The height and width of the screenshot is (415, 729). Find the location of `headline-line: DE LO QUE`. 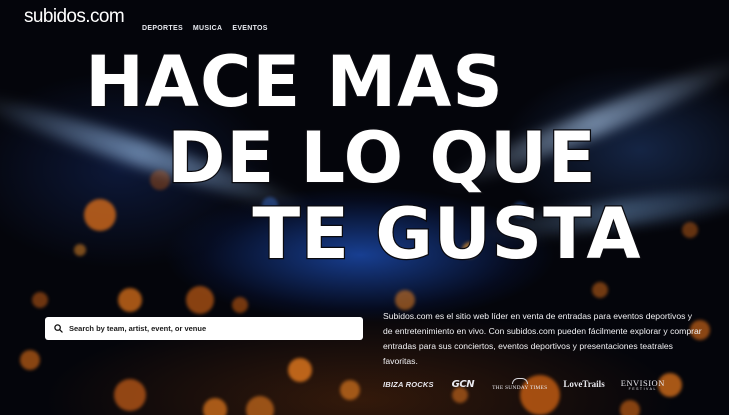

headline-line: DE LO QUE is located at coordinates (381, 158).